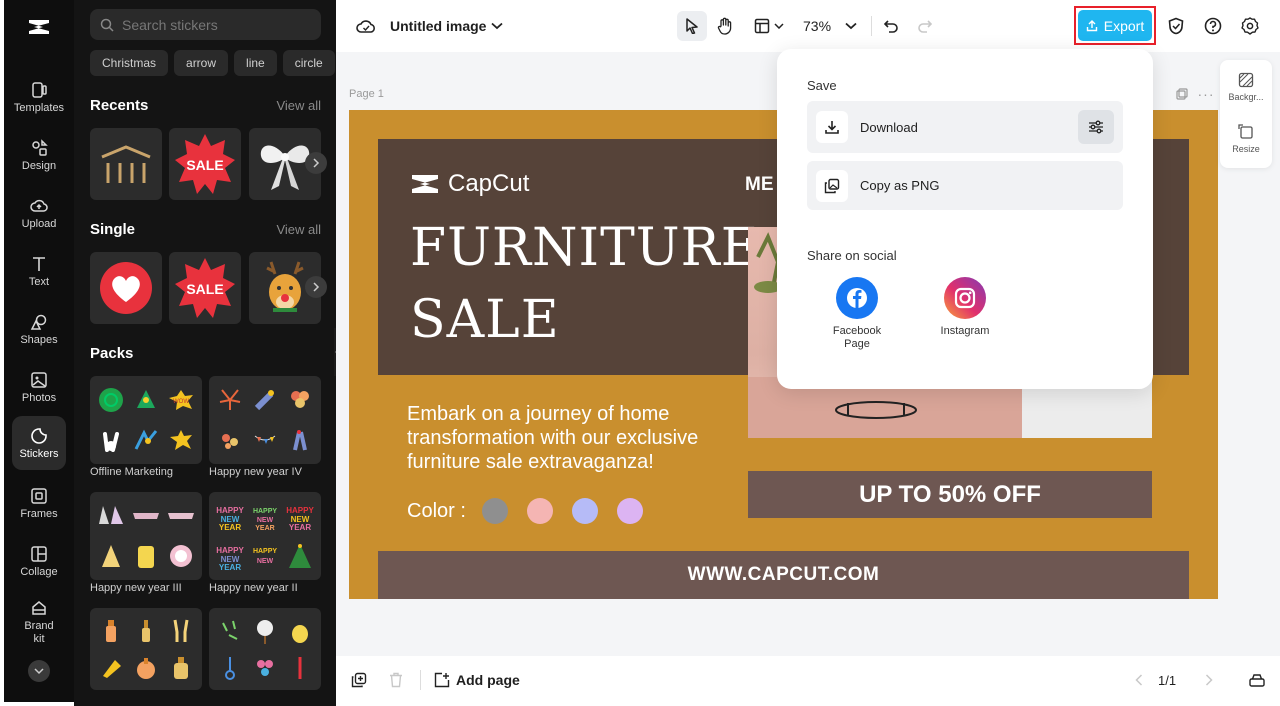  Describe the element at coordinates (1182, 94) in the screenshot. I see `duplicate-page-icon` at that location.